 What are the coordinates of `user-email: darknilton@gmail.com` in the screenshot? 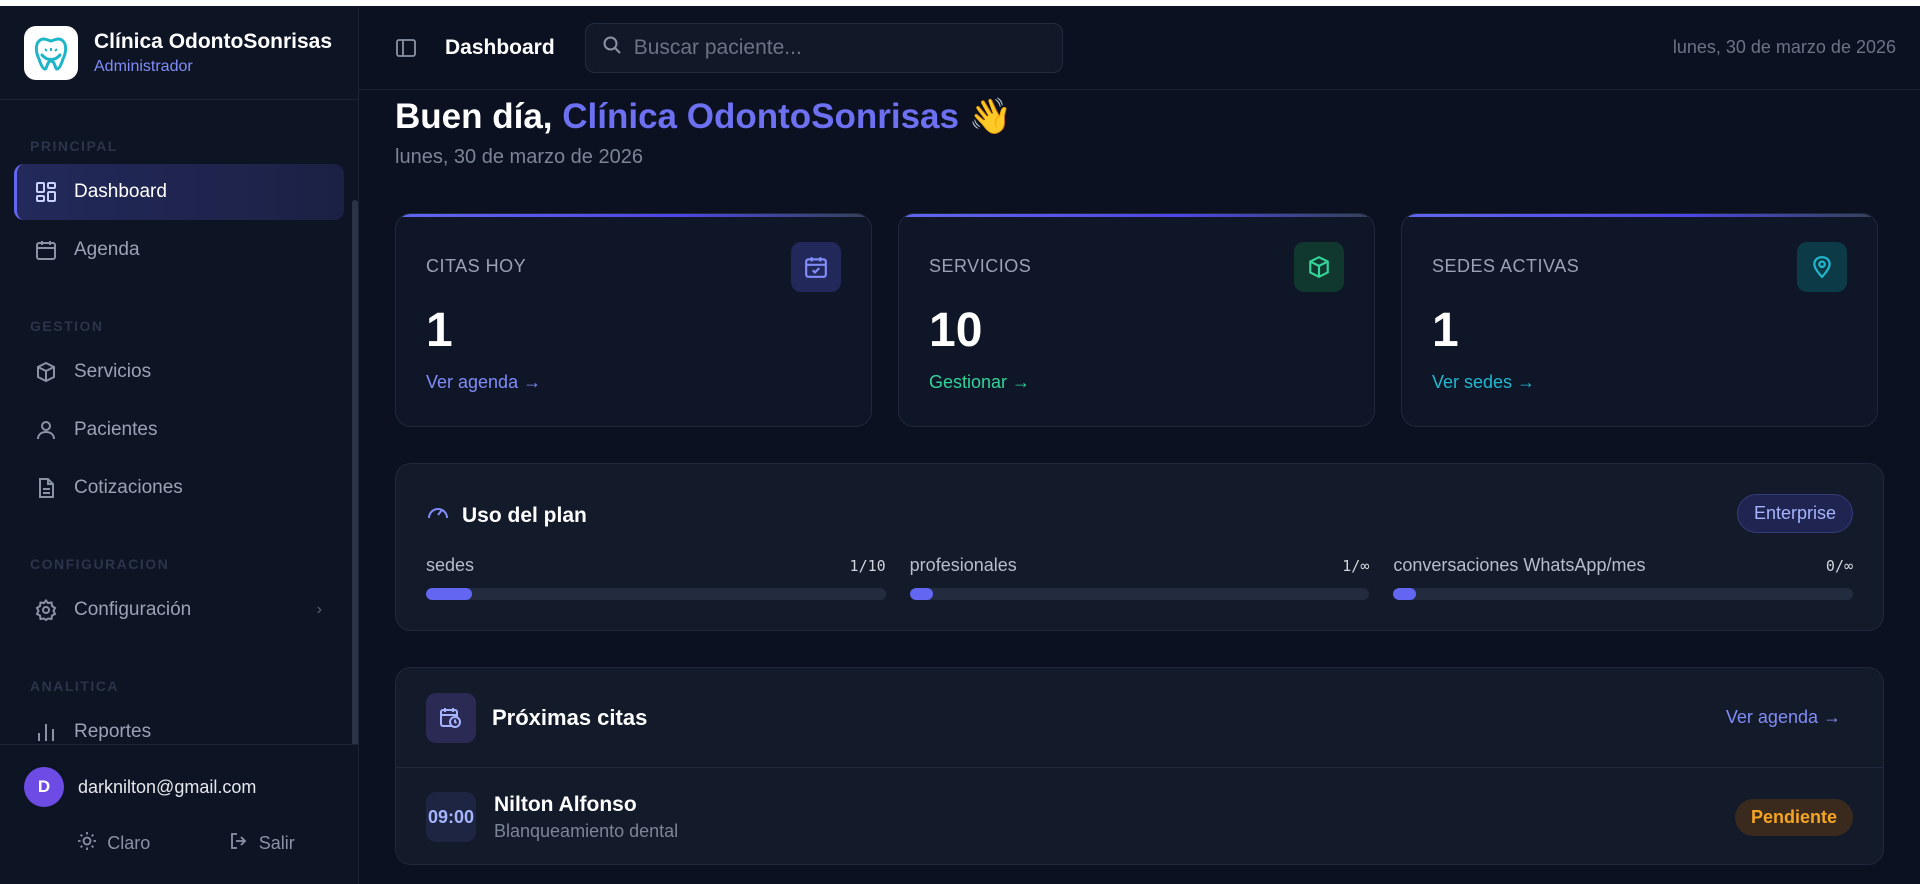 It's located at (167, 786).